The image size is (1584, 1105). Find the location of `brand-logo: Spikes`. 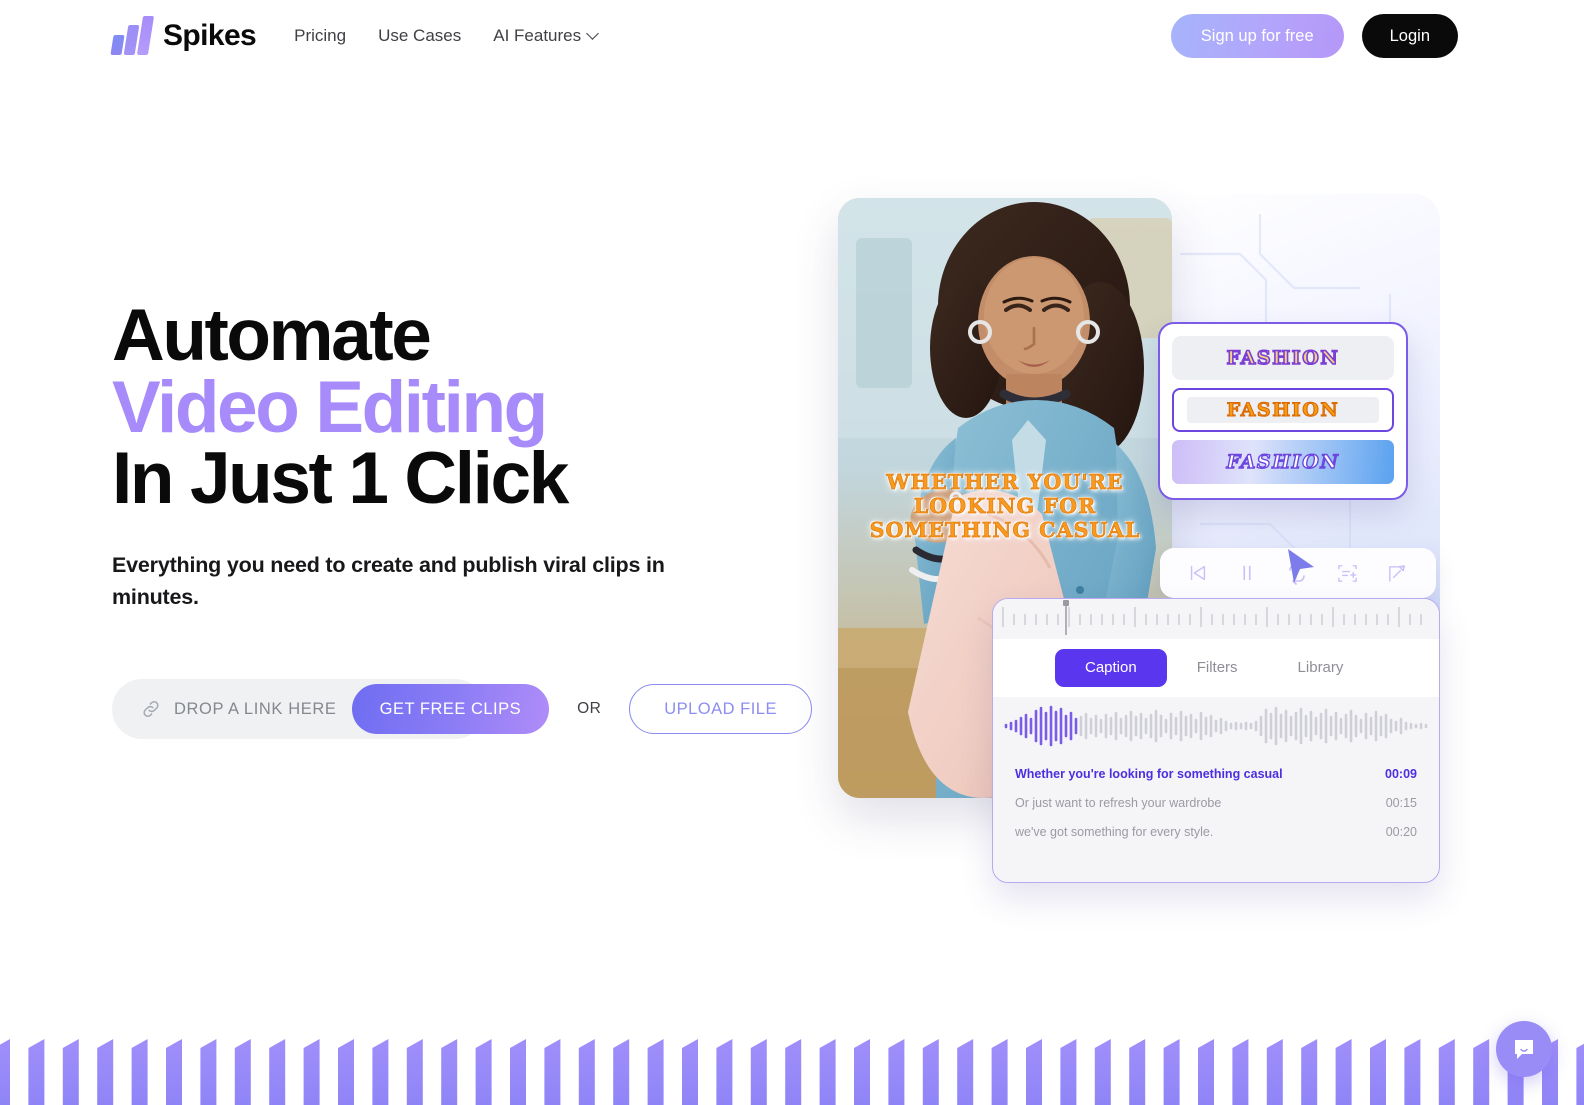

brand-logo: Spikes is located at coordinates (183, 35).